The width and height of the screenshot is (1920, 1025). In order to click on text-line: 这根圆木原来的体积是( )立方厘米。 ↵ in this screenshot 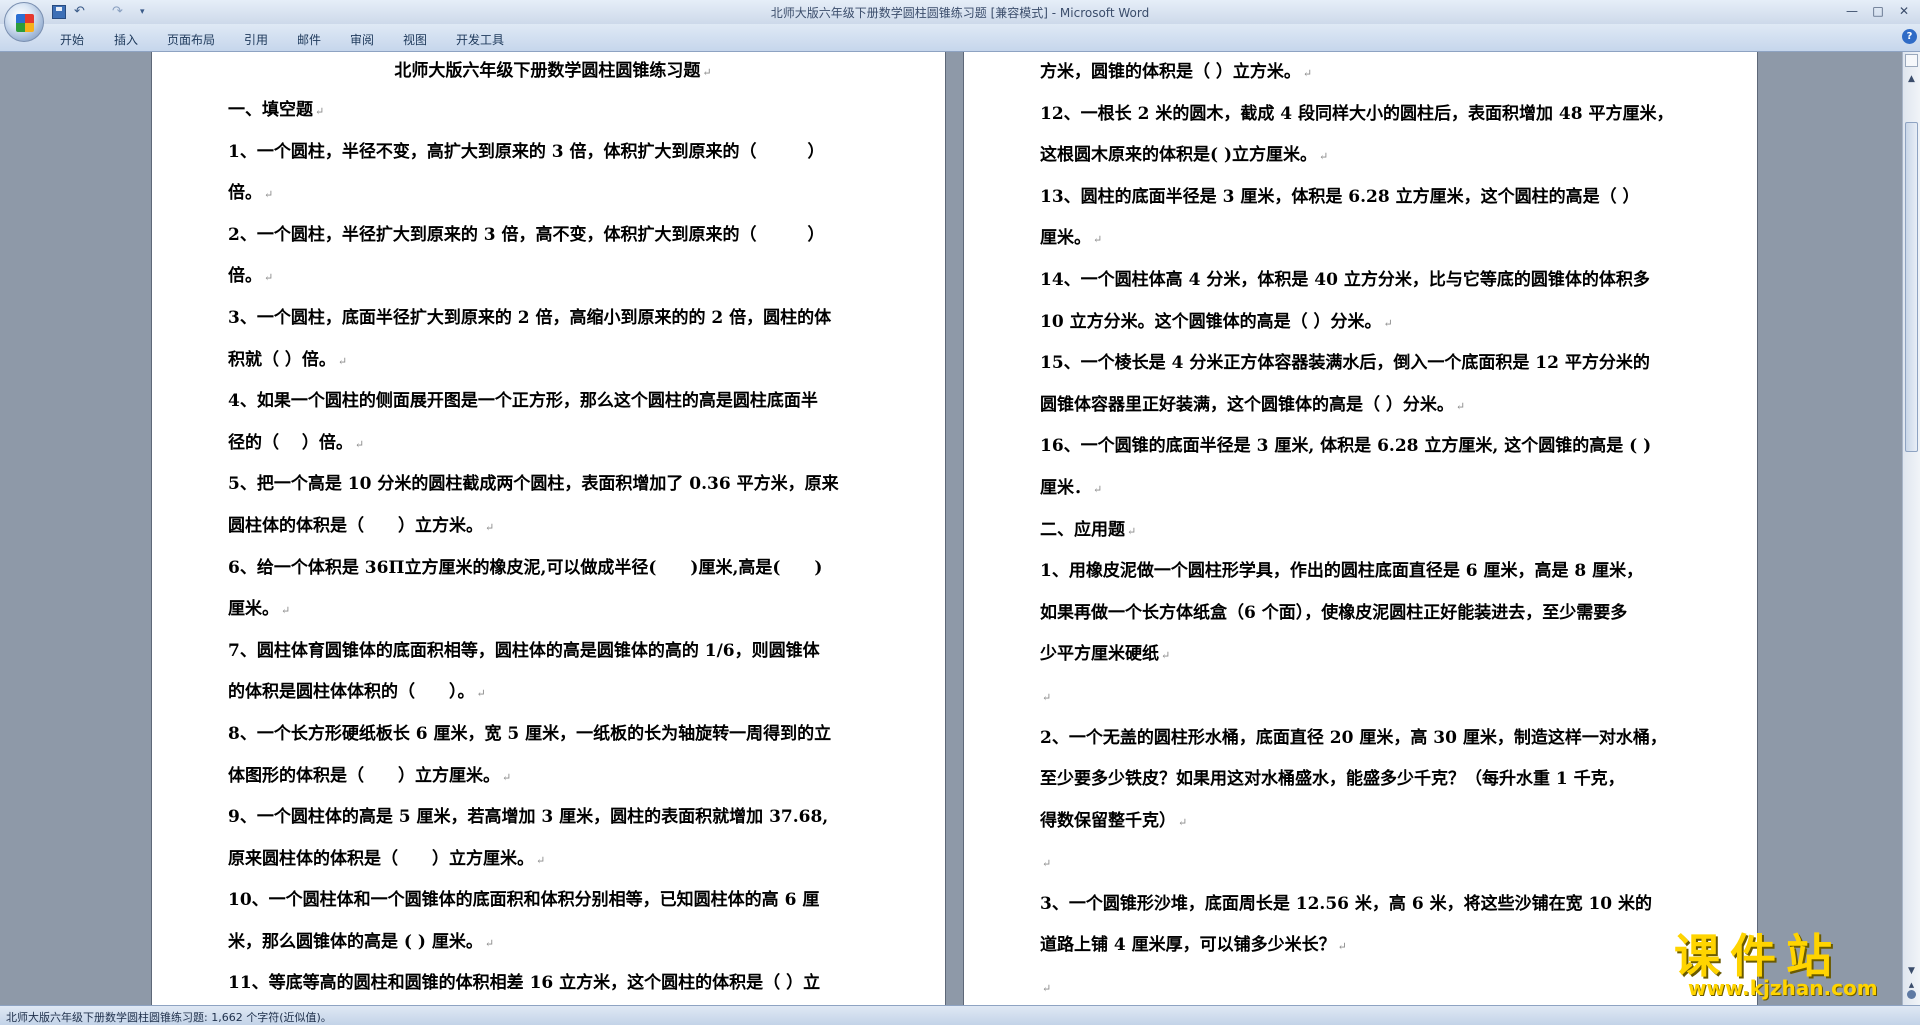, I will do `click(1184, 155)`.